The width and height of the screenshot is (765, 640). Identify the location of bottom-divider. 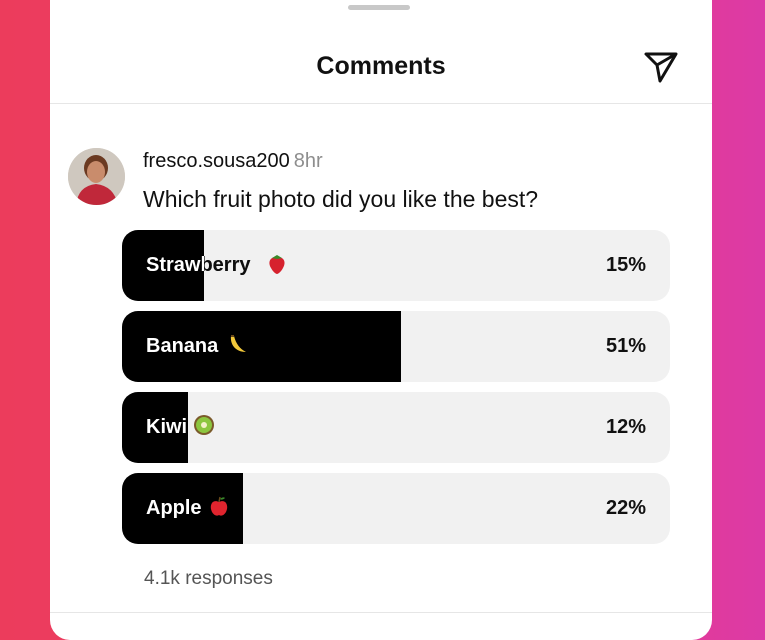
(381, 612).